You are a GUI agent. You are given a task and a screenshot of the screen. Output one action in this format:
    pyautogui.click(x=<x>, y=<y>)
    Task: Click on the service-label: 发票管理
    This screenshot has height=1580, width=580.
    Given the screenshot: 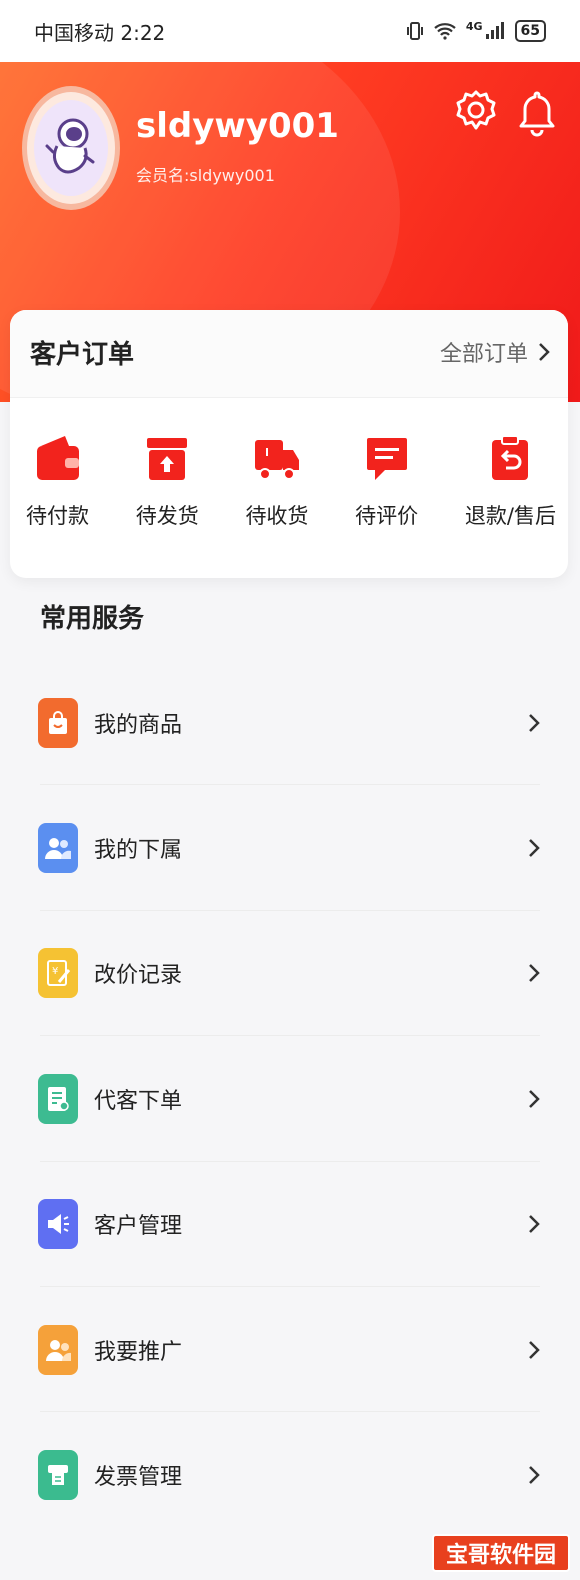 What is the action you would take?
    pyautogui.click(x=138, y=1478)
    